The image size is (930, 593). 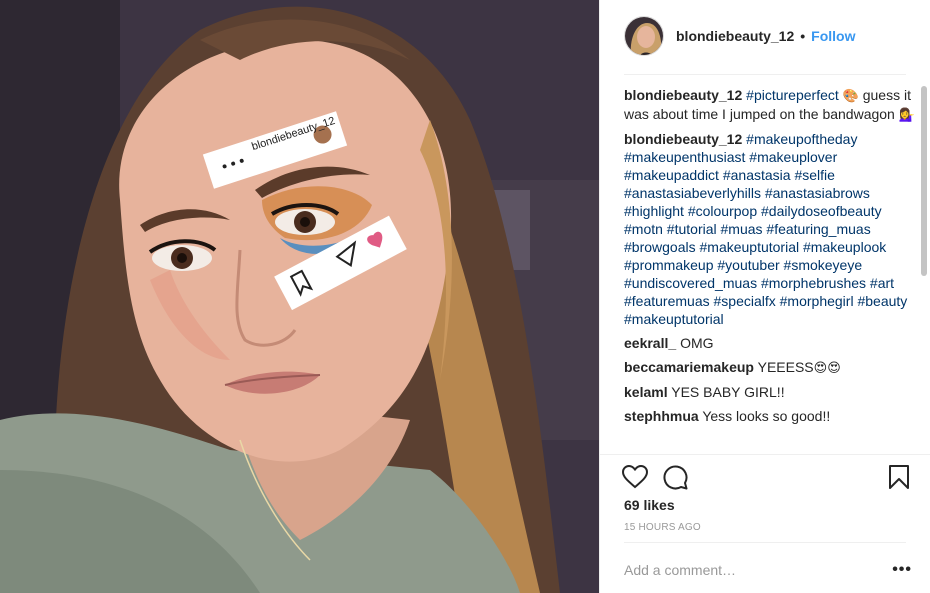 I want to click on comment-username: kelaml, so click(x=646, y=392).